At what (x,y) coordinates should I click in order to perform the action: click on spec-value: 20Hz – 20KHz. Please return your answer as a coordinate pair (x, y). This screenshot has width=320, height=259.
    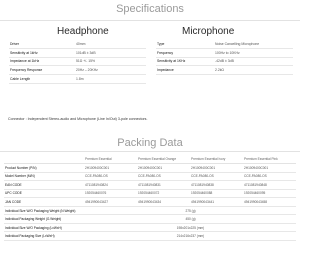
    Looking at the image, I should click on (110, 70).